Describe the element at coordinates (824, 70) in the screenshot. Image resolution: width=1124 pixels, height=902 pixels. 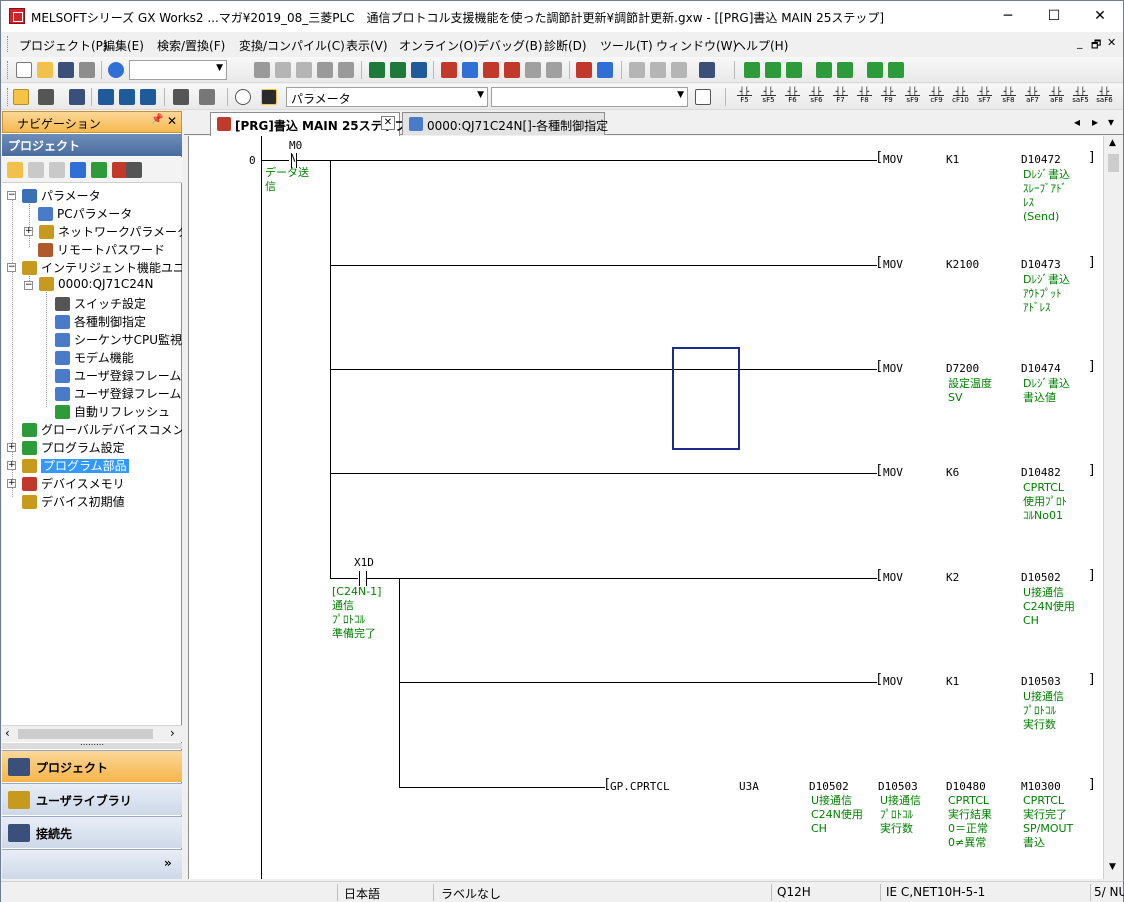
I see `ladder-symbol-4-icon` at that location.